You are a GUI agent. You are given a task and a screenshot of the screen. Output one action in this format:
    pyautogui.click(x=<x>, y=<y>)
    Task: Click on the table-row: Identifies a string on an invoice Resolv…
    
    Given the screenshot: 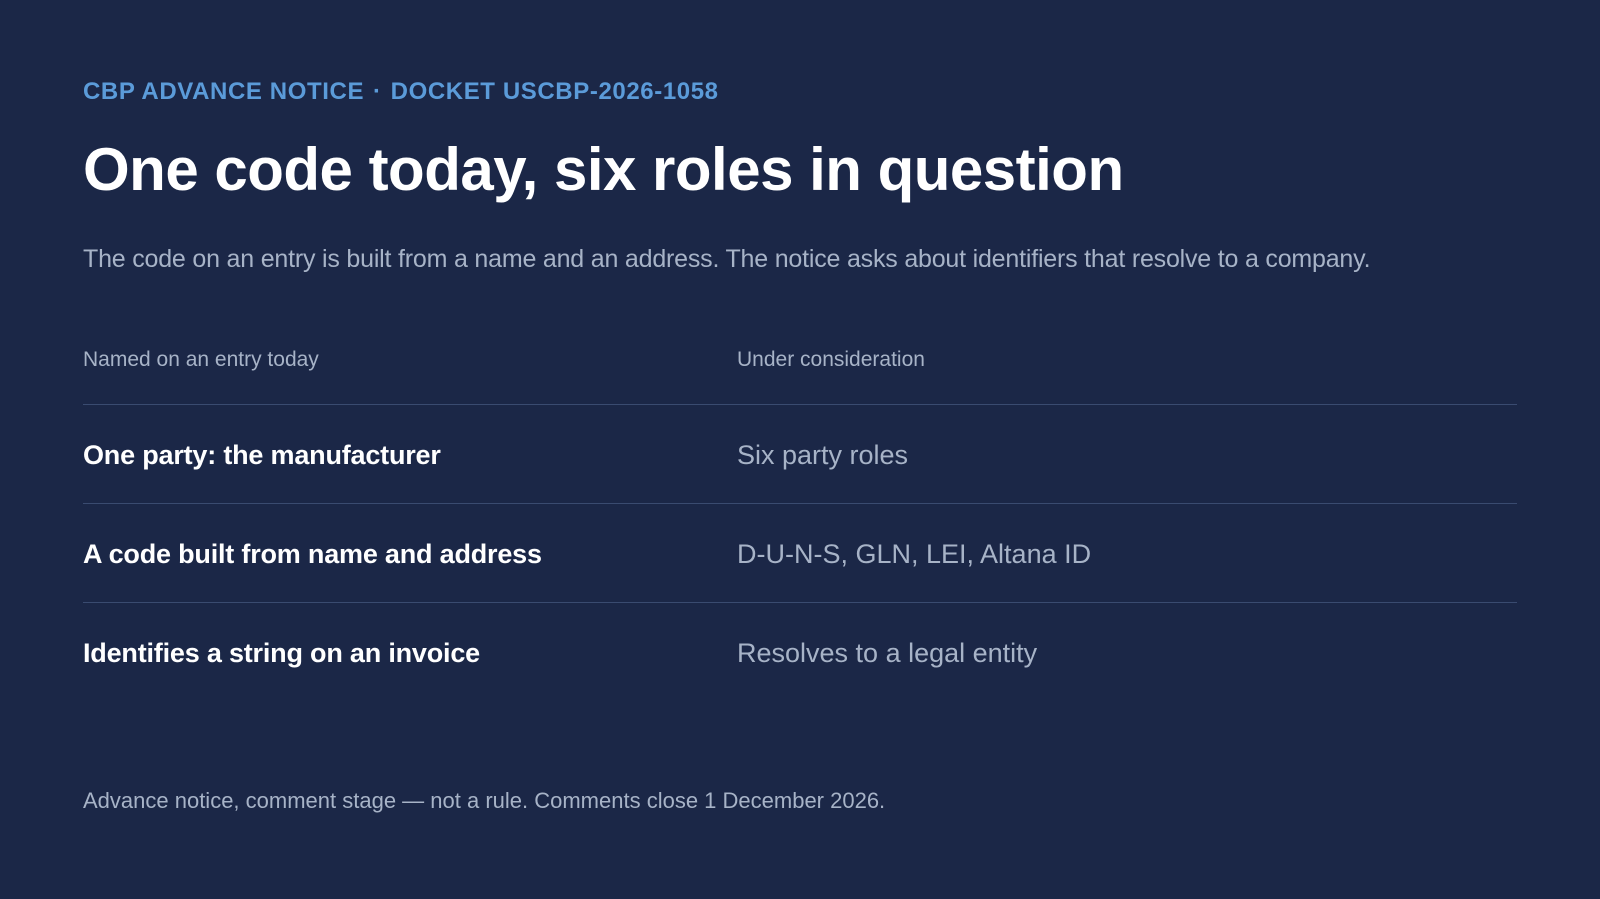 What is the action you would take?
    pyautogui.click(x=800, y=652)
    